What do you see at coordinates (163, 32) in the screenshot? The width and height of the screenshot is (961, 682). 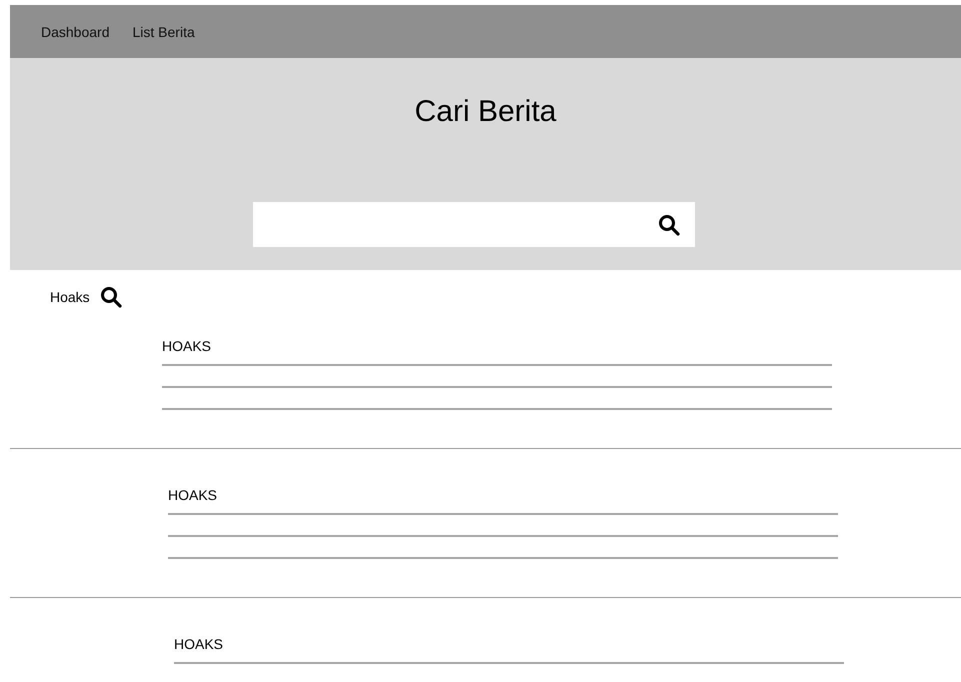 I see `nav-link: List Berita` at bounding box center [163, 32].